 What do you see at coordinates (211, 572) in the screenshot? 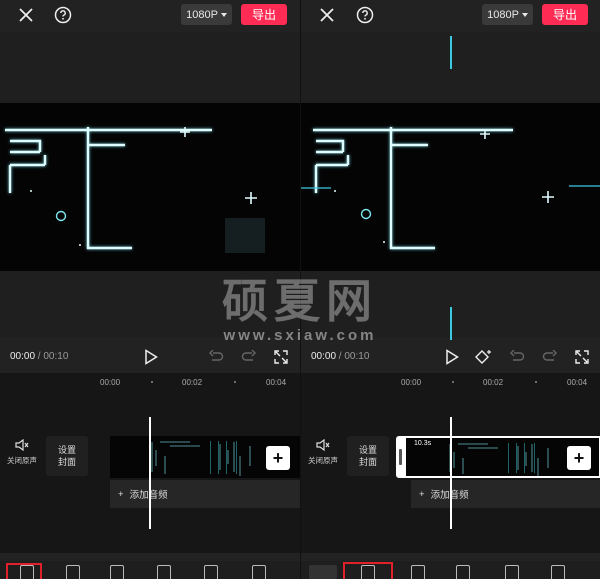
I see `pip-tool-icon` at bounding box center [211, 572].